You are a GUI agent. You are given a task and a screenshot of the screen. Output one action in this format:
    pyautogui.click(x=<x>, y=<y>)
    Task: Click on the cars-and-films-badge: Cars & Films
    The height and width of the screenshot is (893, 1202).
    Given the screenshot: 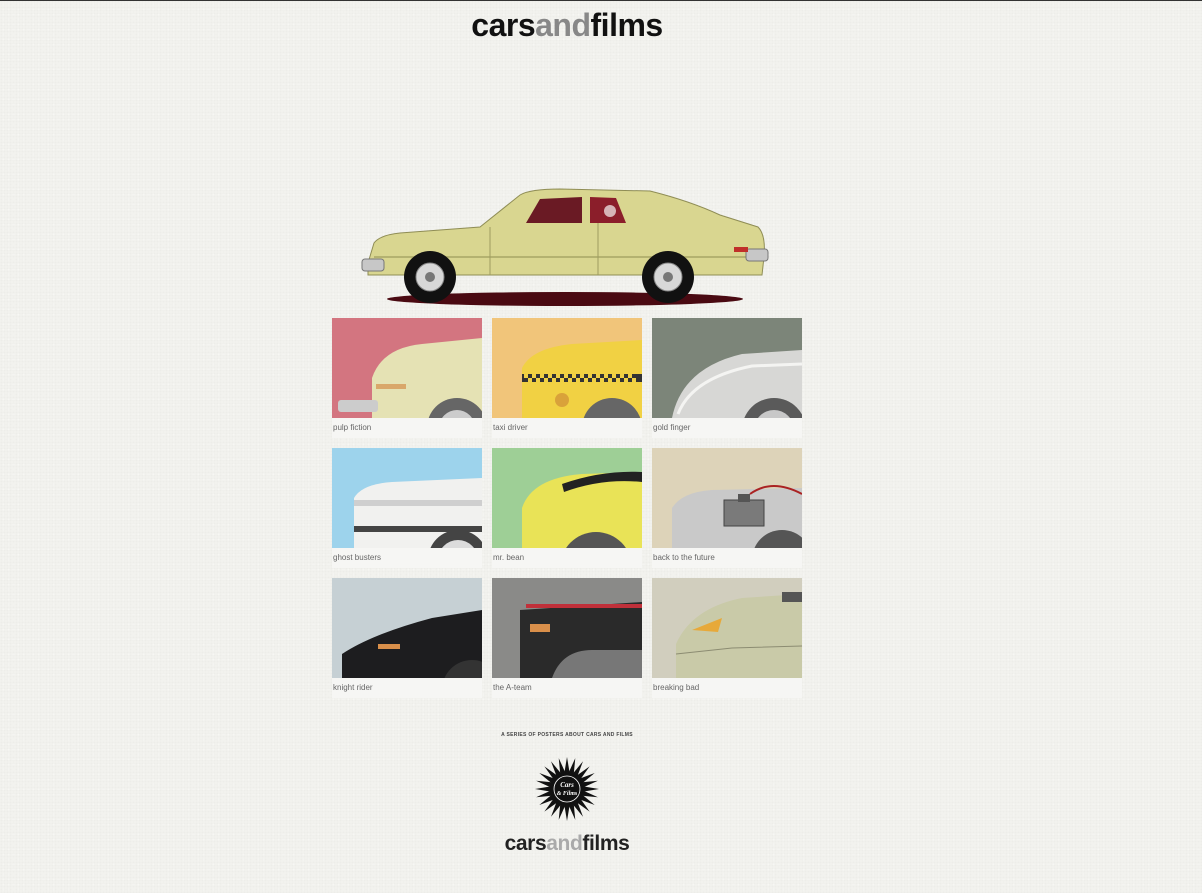 What is the action you would take?
    pyautogui.click(x=567, y=789)
    